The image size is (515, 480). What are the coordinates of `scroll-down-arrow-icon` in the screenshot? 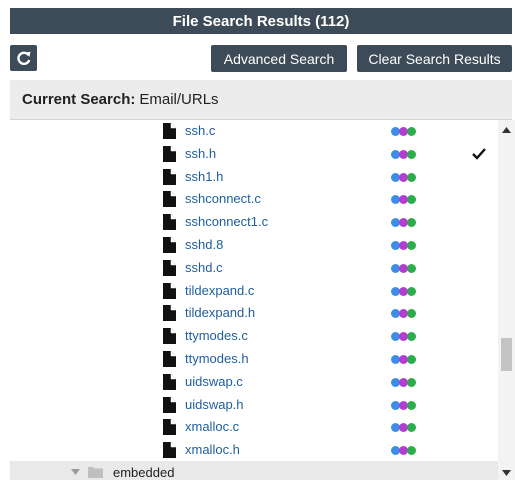 It's located at (506, 473).